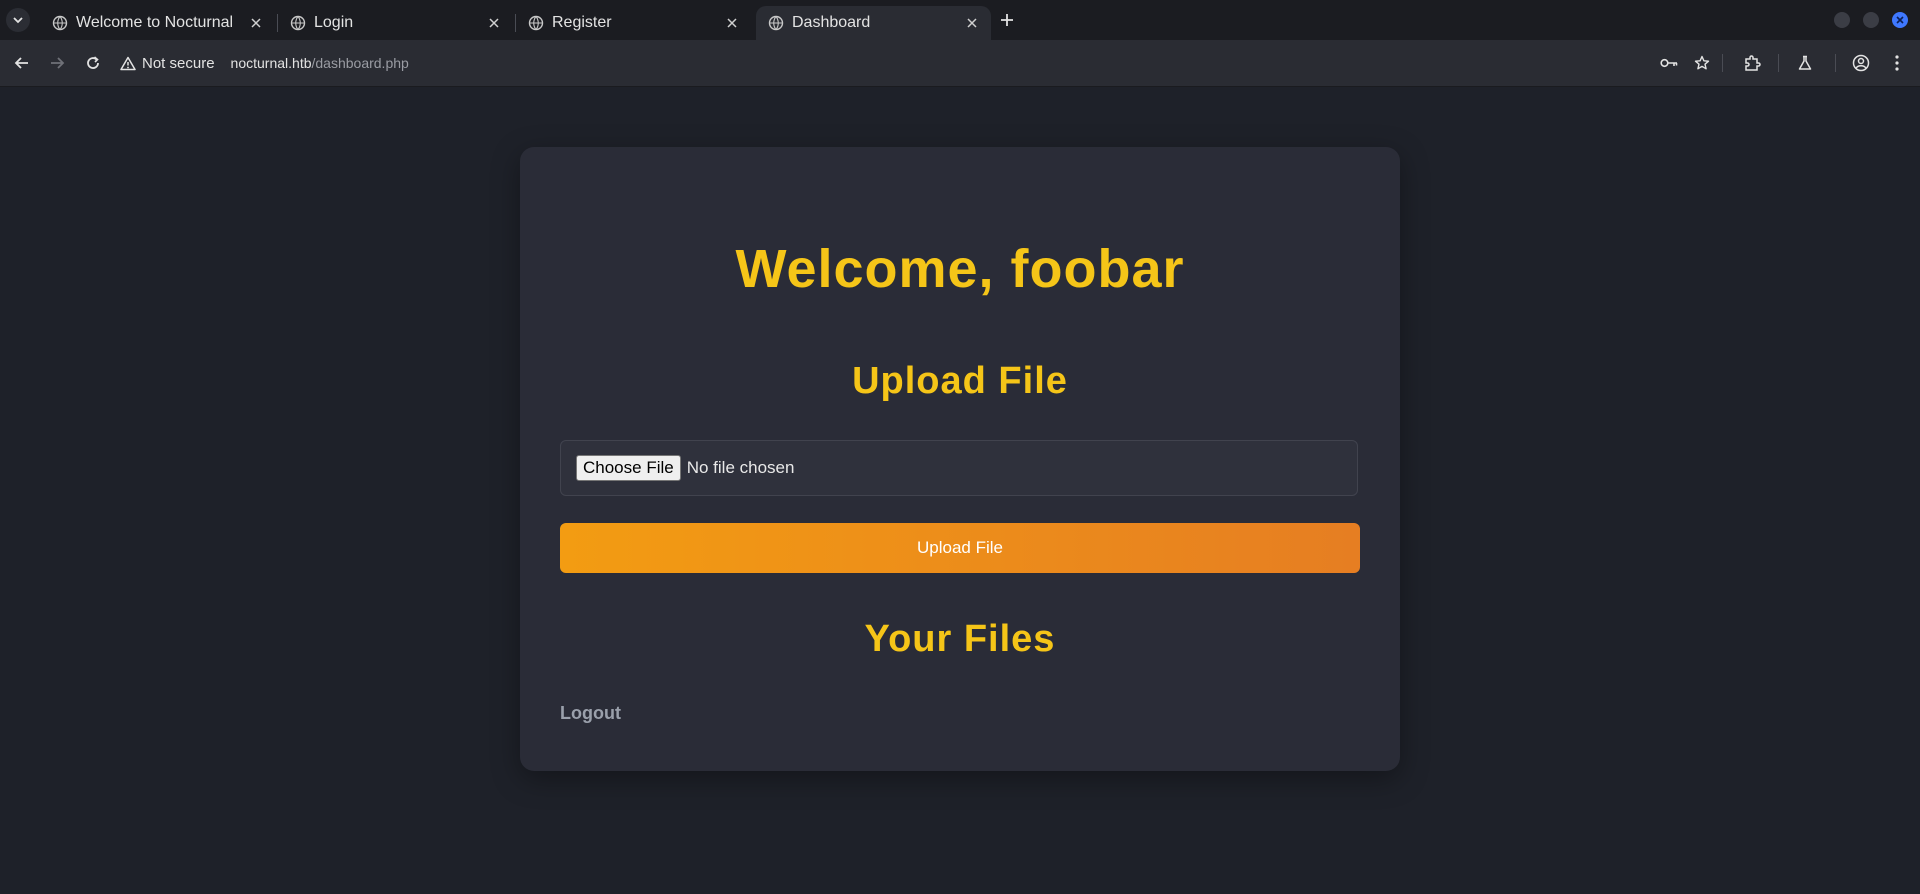 The width and height of the screenshot is (1920, 894). I want to click on file-status-text: No file chosen, so click(740, 467).